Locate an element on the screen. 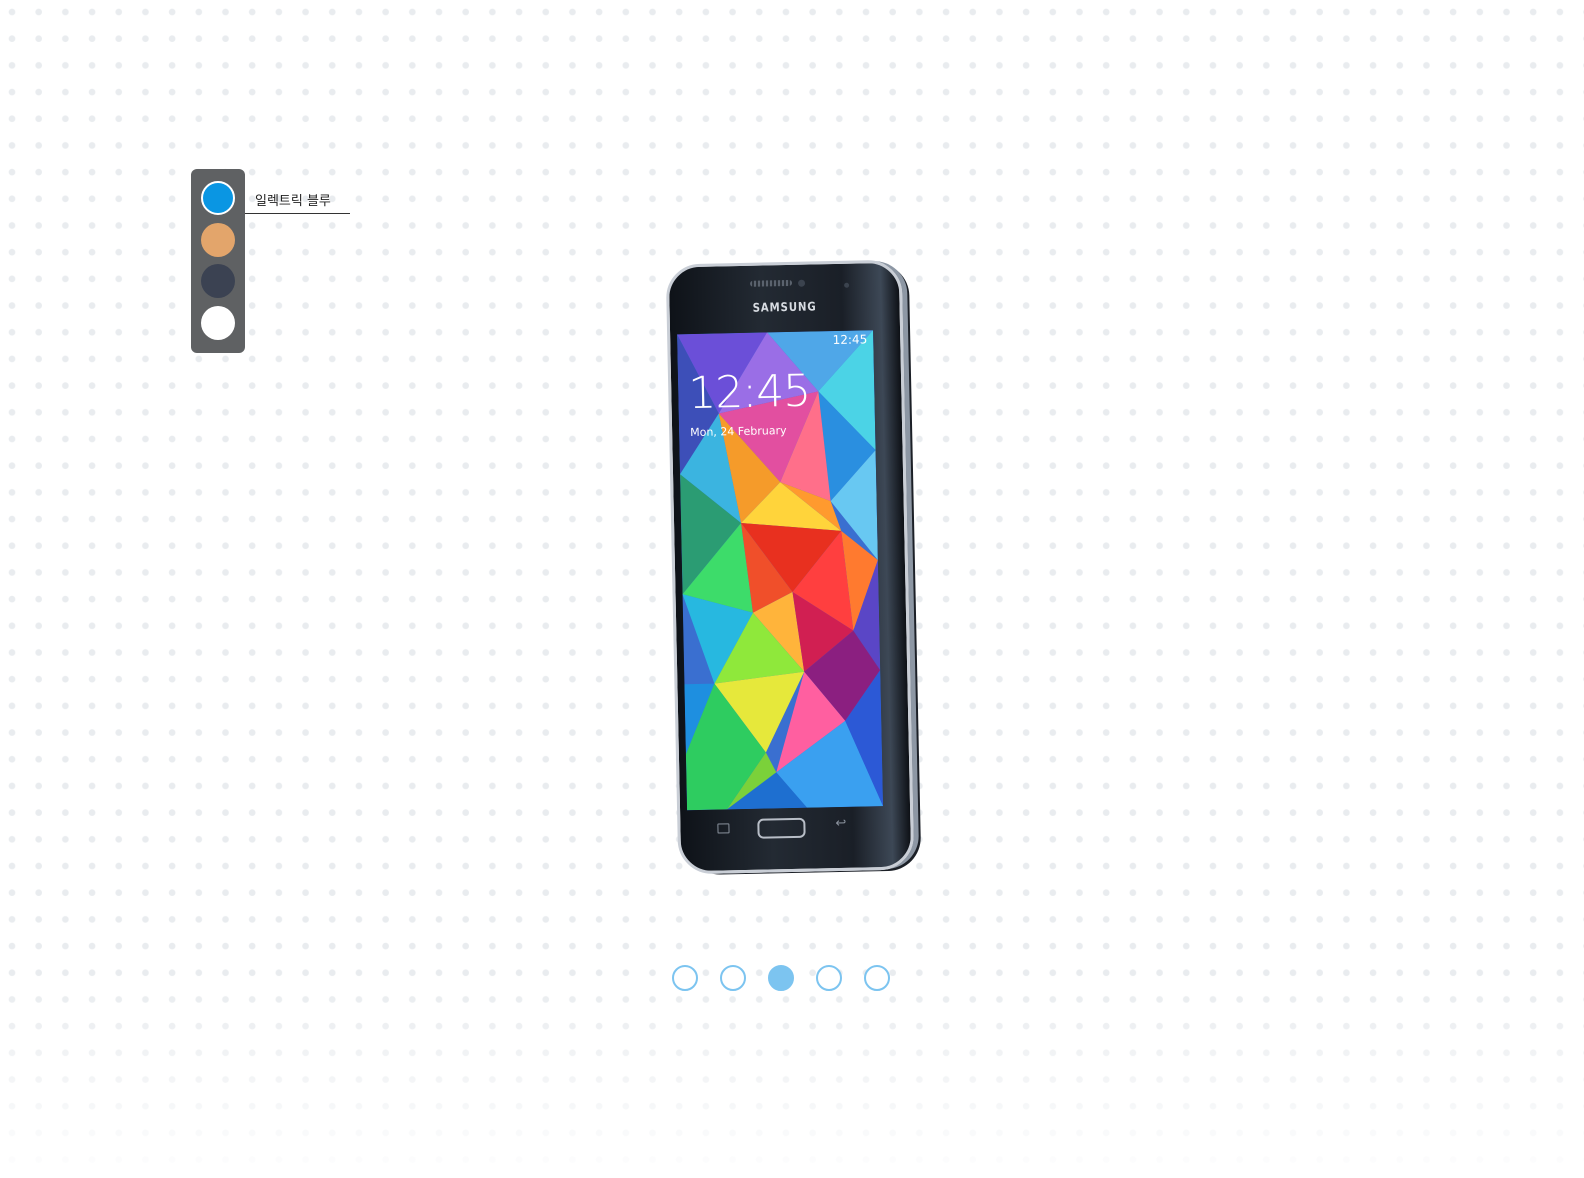 The height and width of the screenshot is (1178, 1584). color-selector is located at coordinates (218, 261).